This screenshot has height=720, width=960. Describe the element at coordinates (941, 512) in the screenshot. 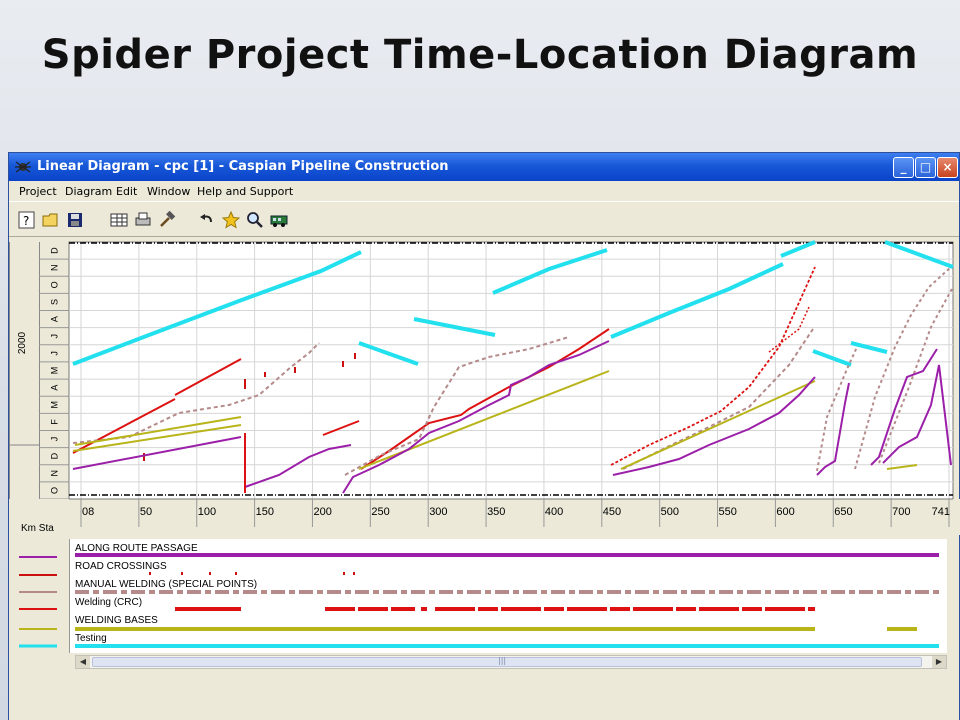

I see `km-tick-label: 741` at that location.